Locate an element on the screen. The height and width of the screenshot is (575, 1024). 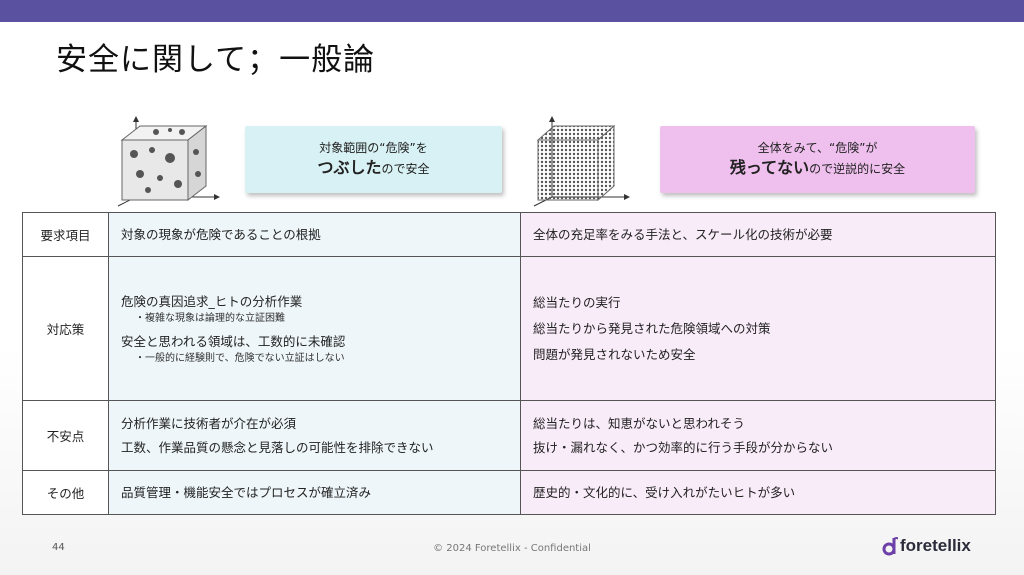
top-bar is located at coordinates (512, 11).